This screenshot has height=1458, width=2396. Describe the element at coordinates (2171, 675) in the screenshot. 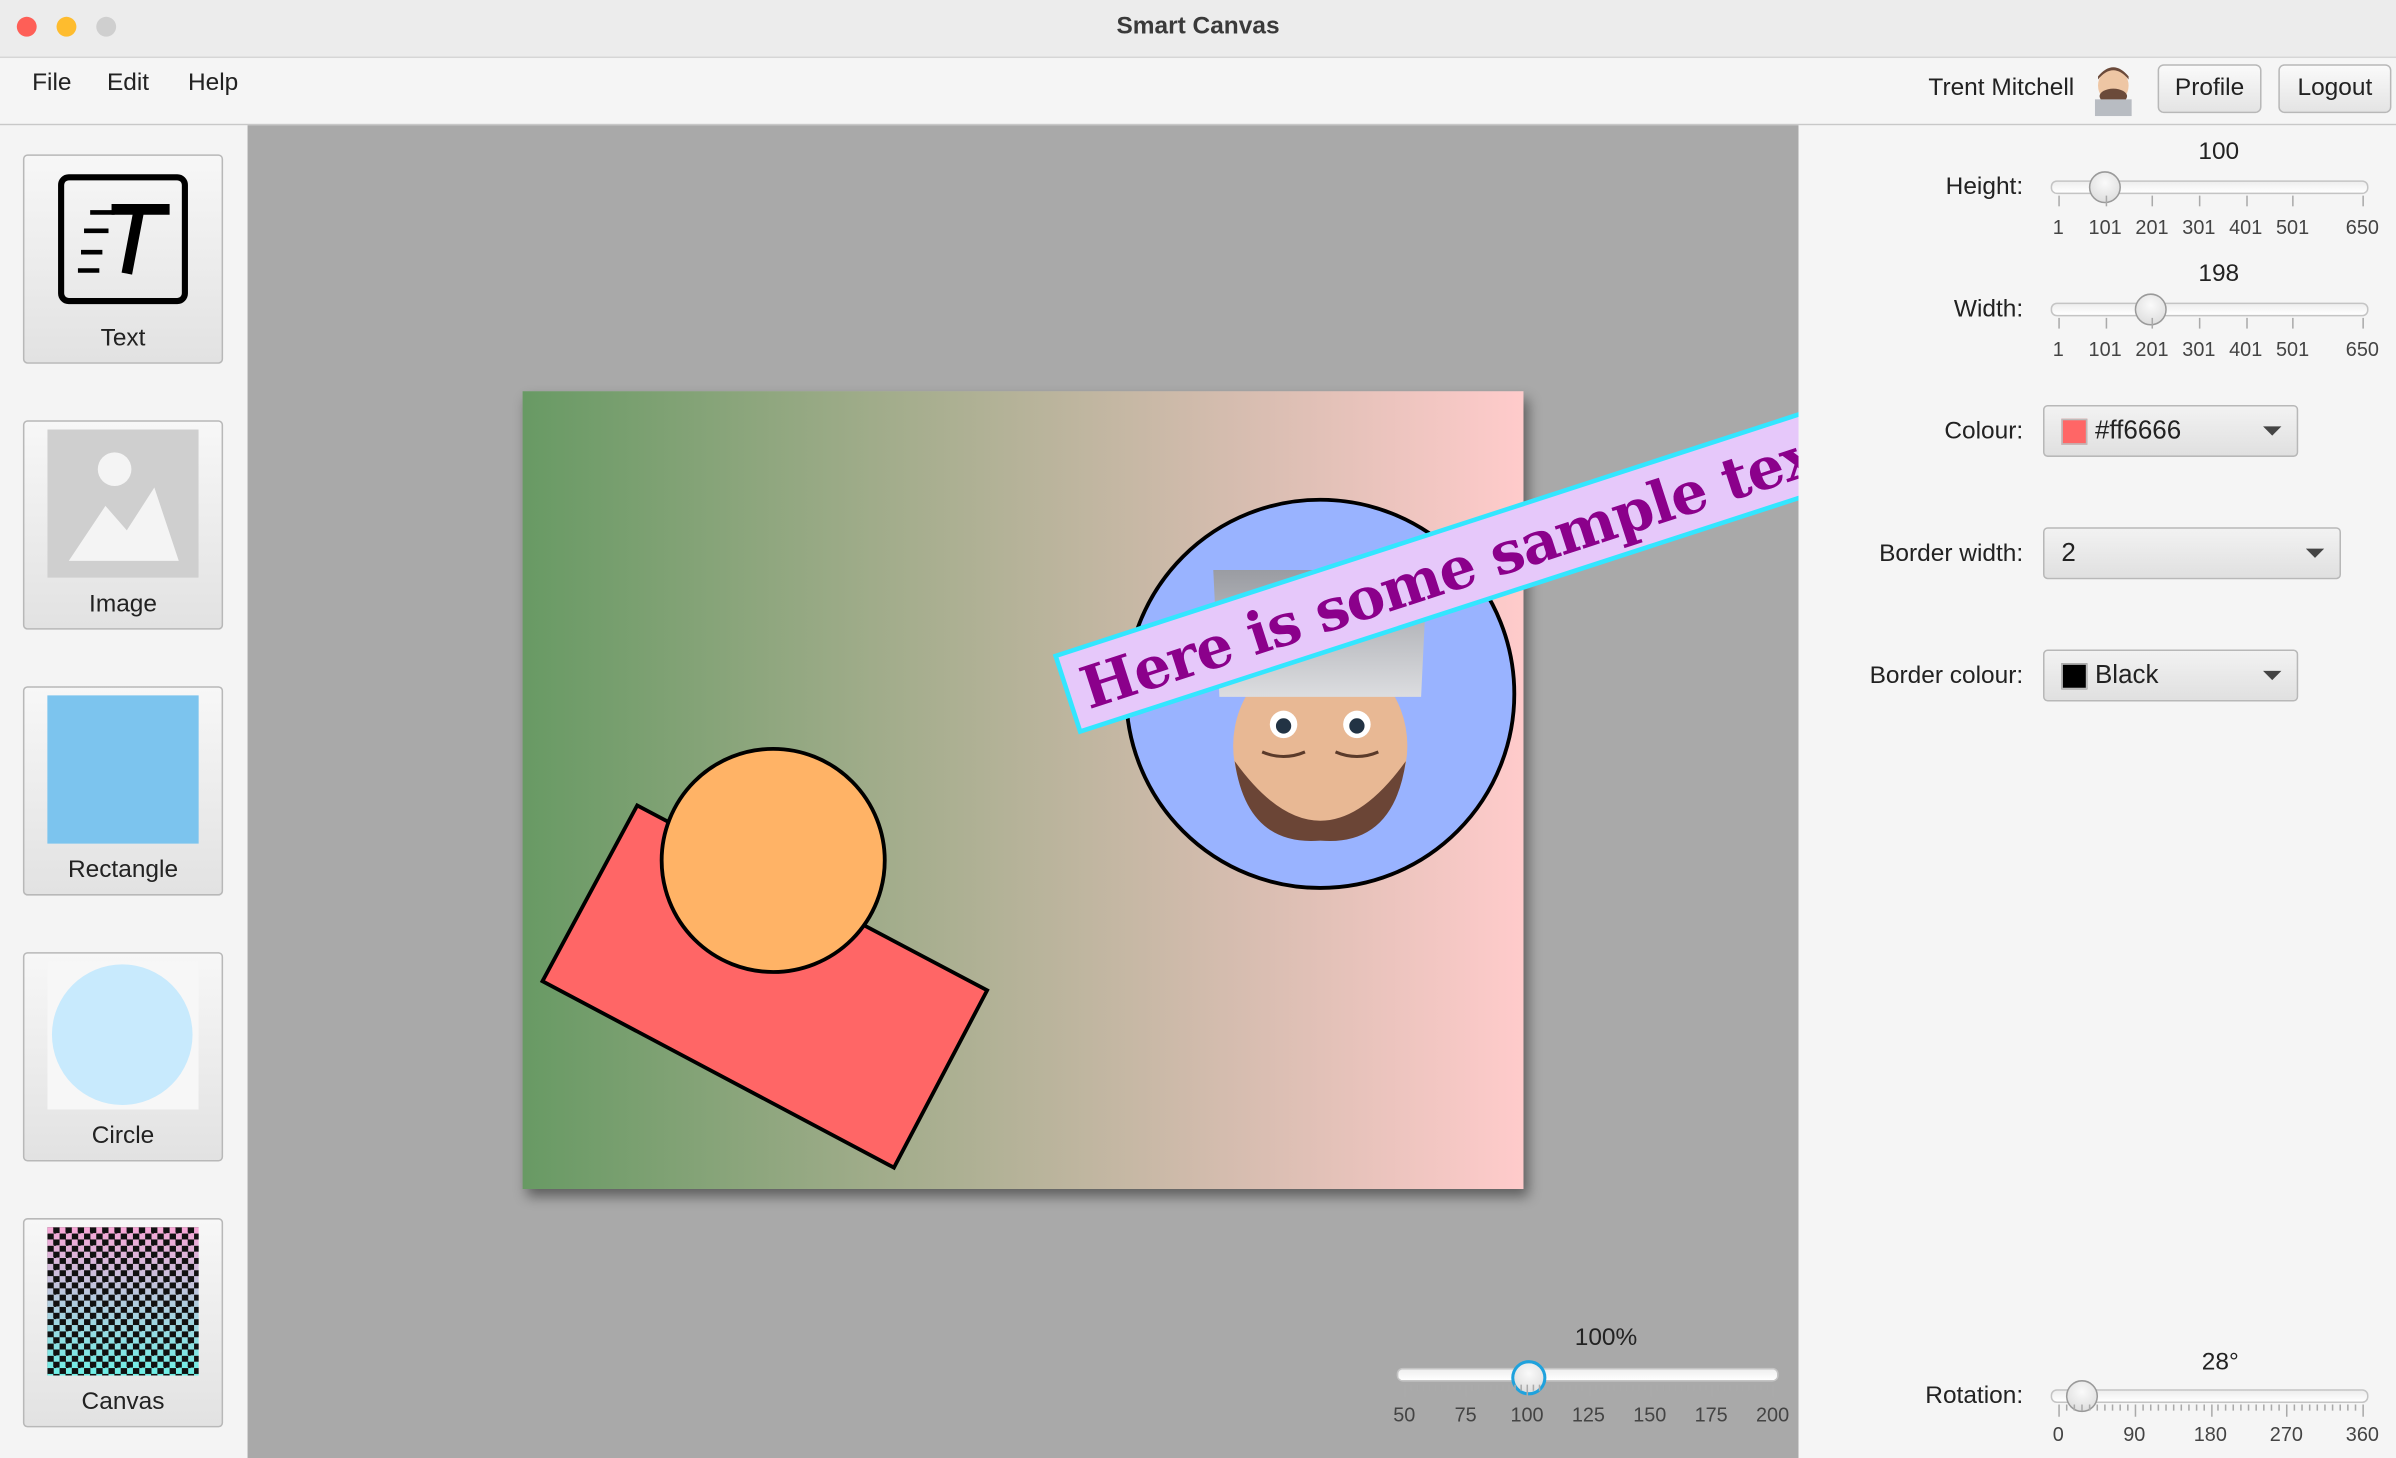

I see `border-colour-dropdown: Black` at that location.